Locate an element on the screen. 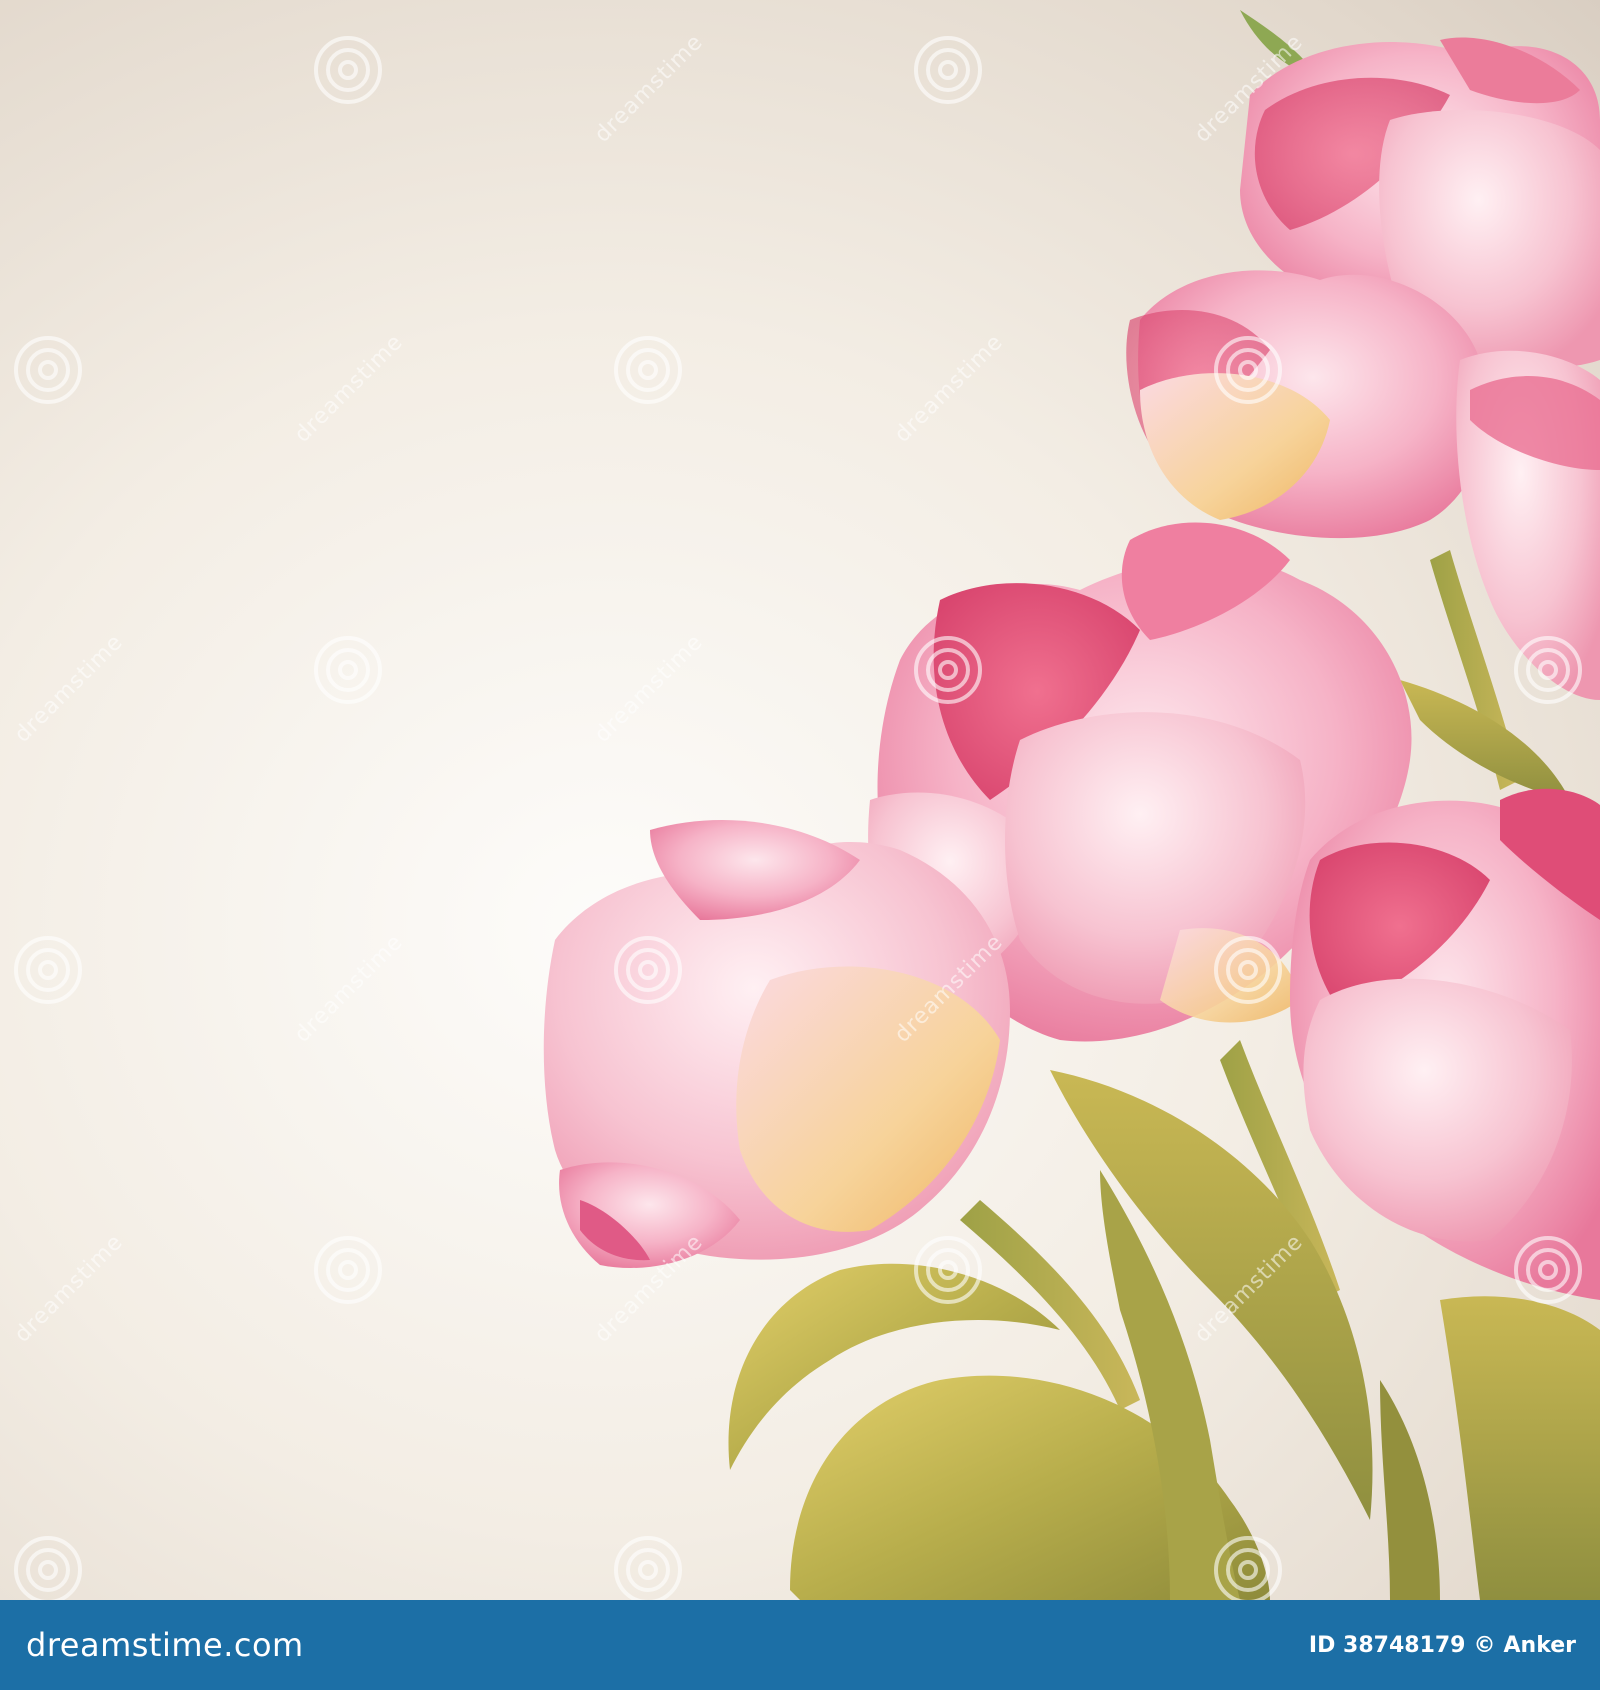  footer-bar: dreamstime.com ID 38748179 © Anker is located at coordinates (800, 1645).